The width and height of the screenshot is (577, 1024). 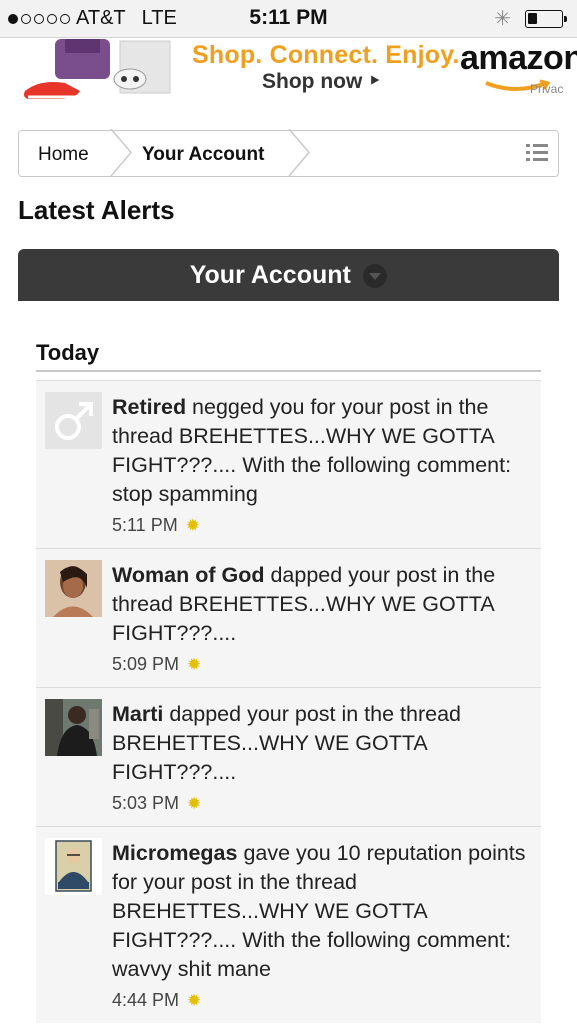 What do you see at coordinates (188, 575) in the screenshot?
I see `alert-username: Woman of God` at bounding box center [188, 575].